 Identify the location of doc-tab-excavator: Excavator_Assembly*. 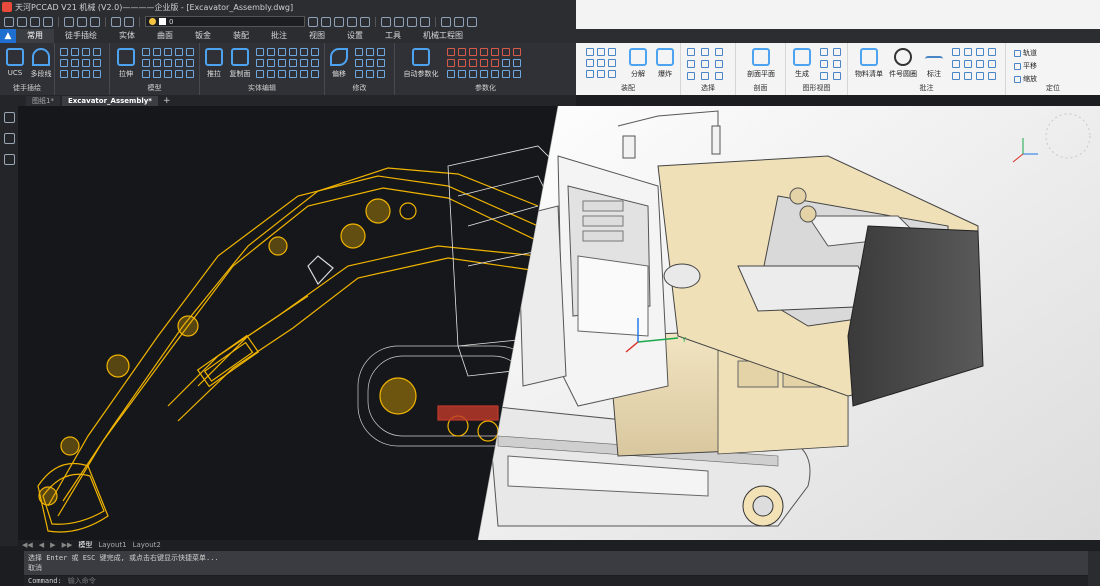
(109, 101).